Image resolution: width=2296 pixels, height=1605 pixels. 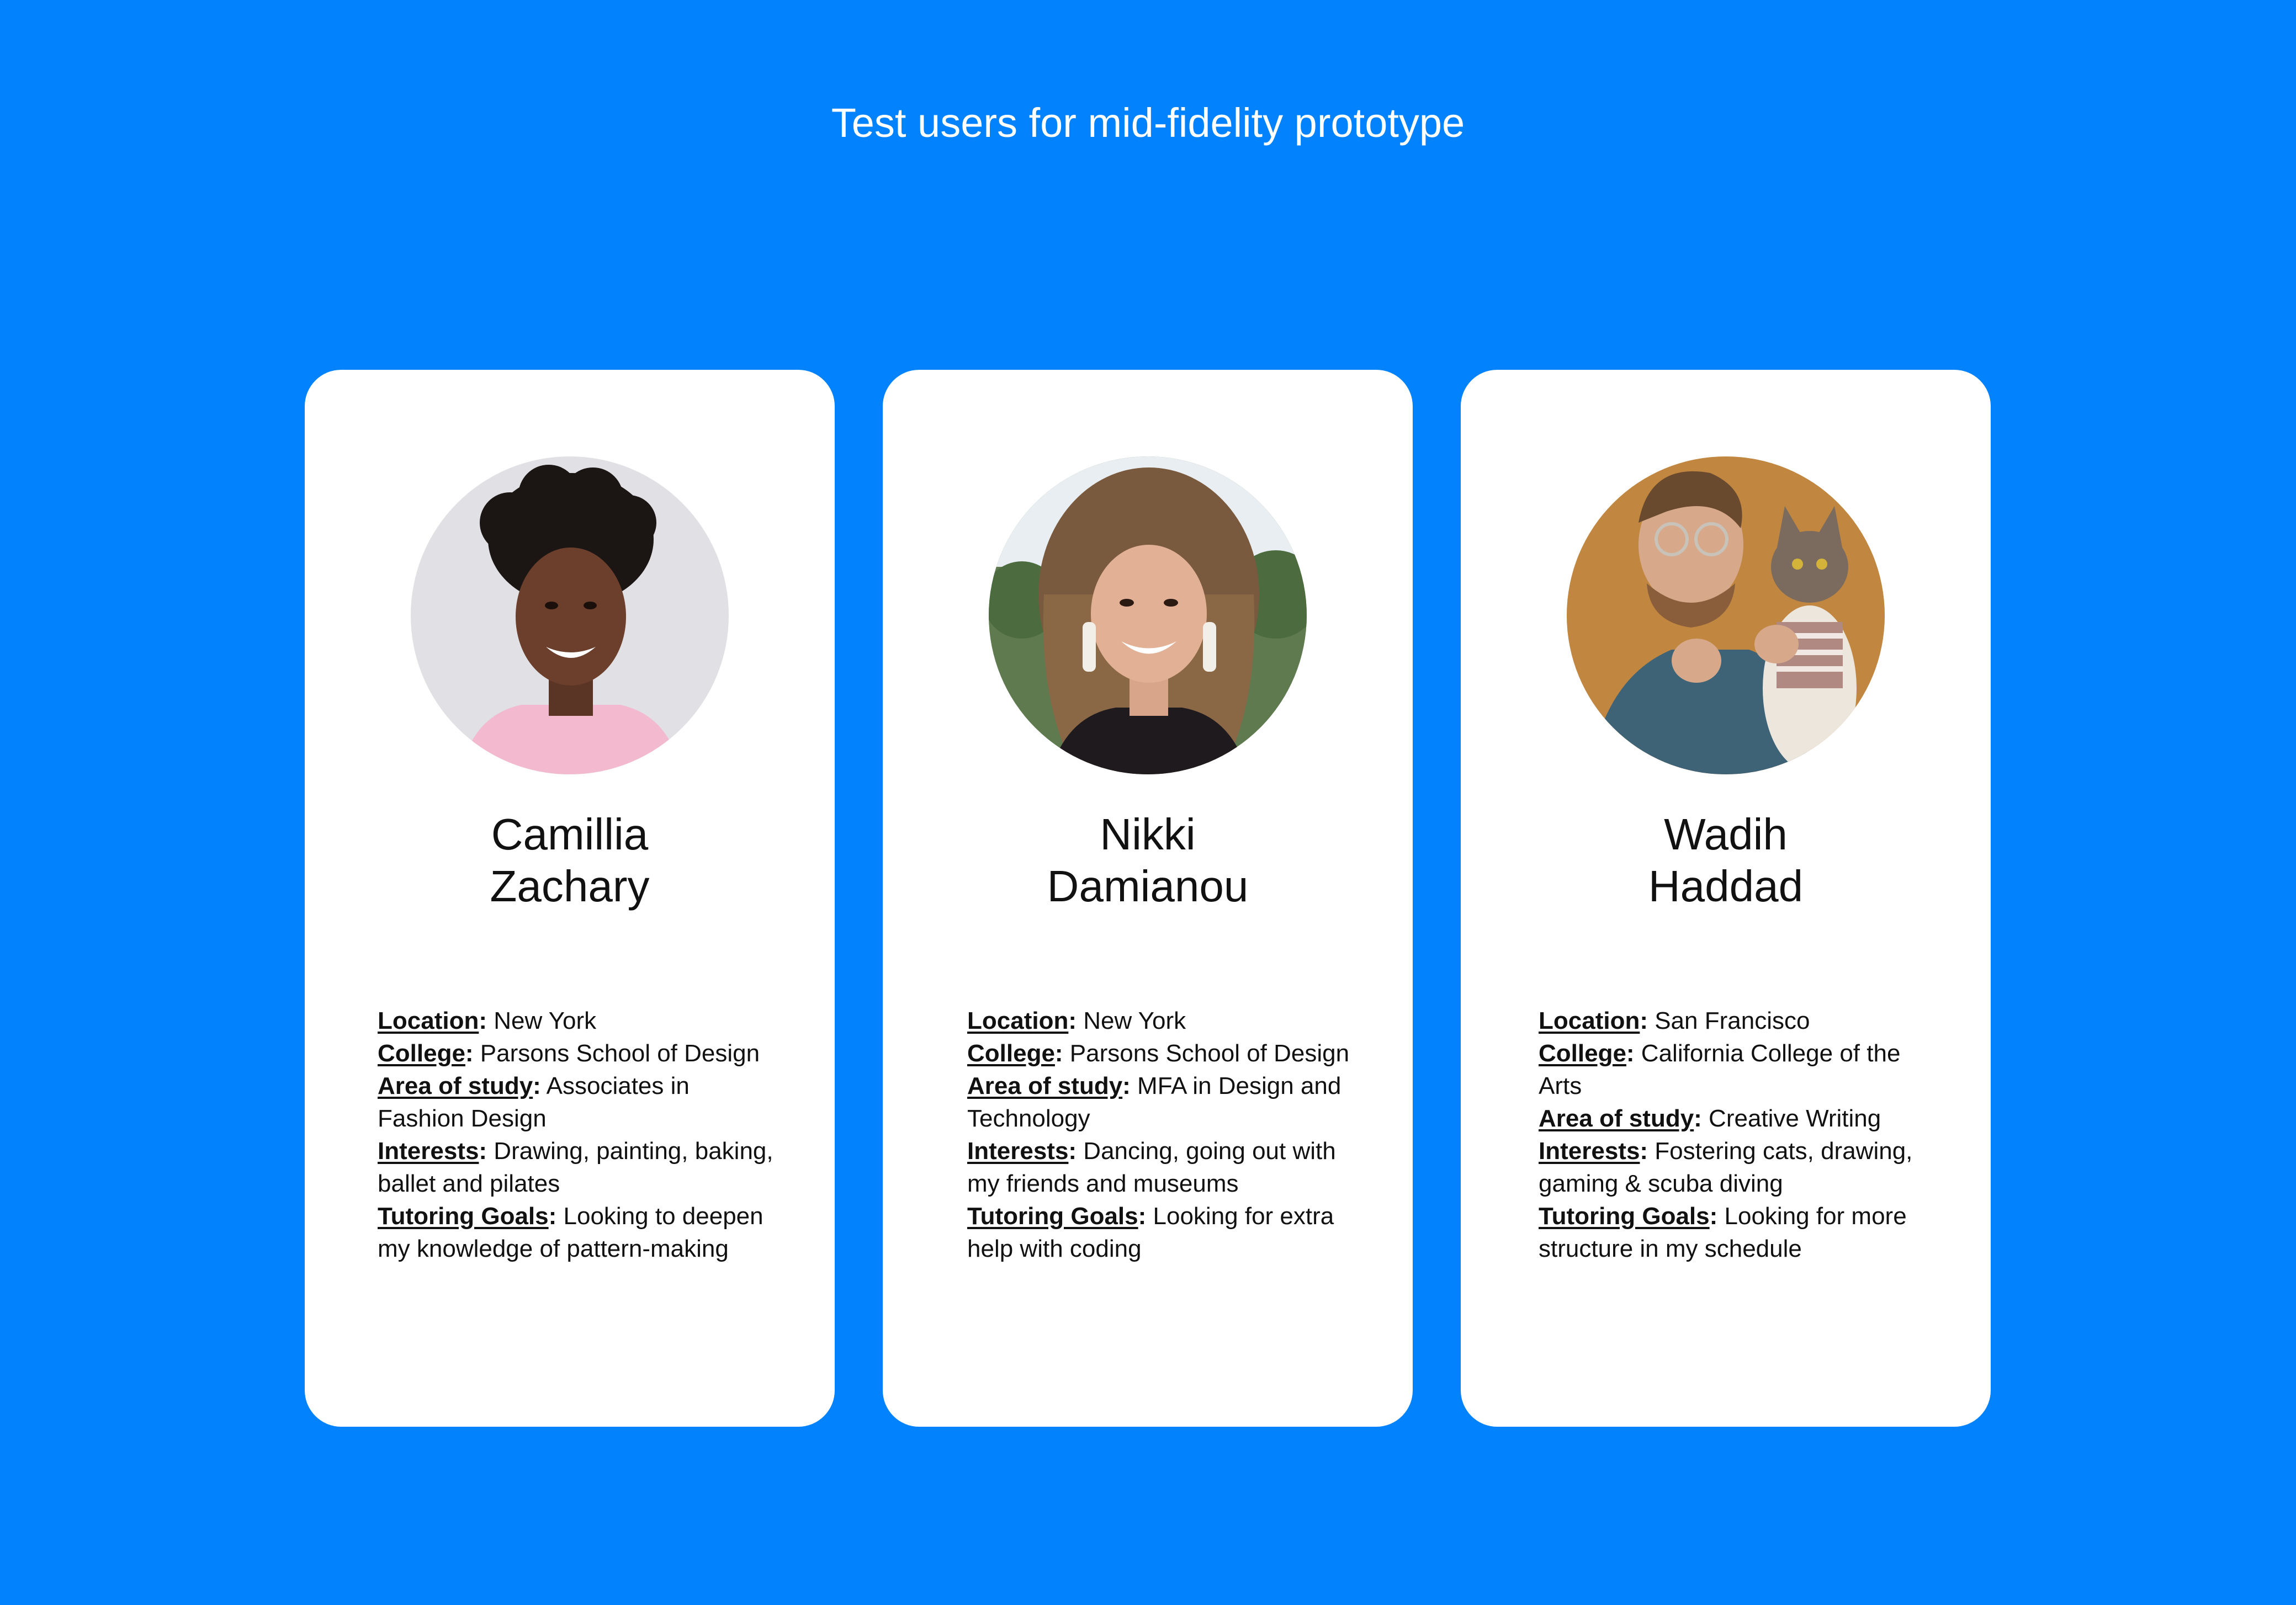 I want to click on detail-location: Location: San Francisco, so click(x=1674, y=1020).